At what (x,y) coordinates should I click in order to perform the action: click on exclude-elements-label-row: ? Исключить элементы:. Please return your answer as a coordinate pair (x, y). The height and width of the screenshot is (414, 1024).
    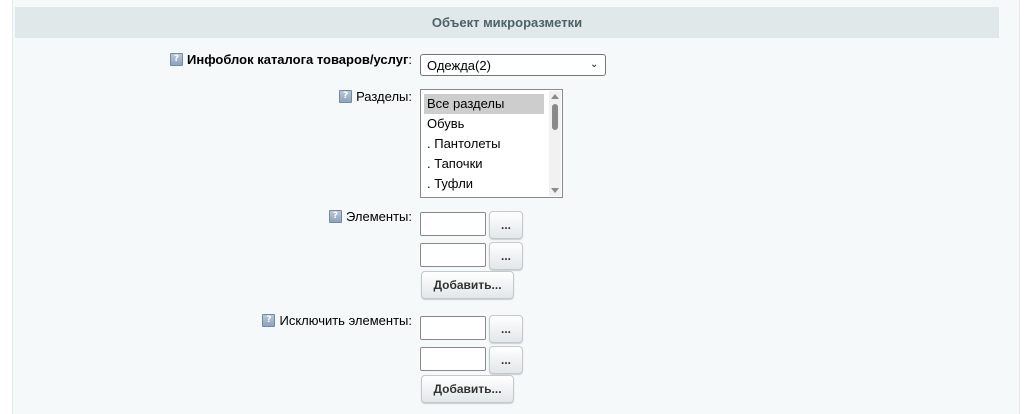
    Looking at the image, I should click on (337, 320).